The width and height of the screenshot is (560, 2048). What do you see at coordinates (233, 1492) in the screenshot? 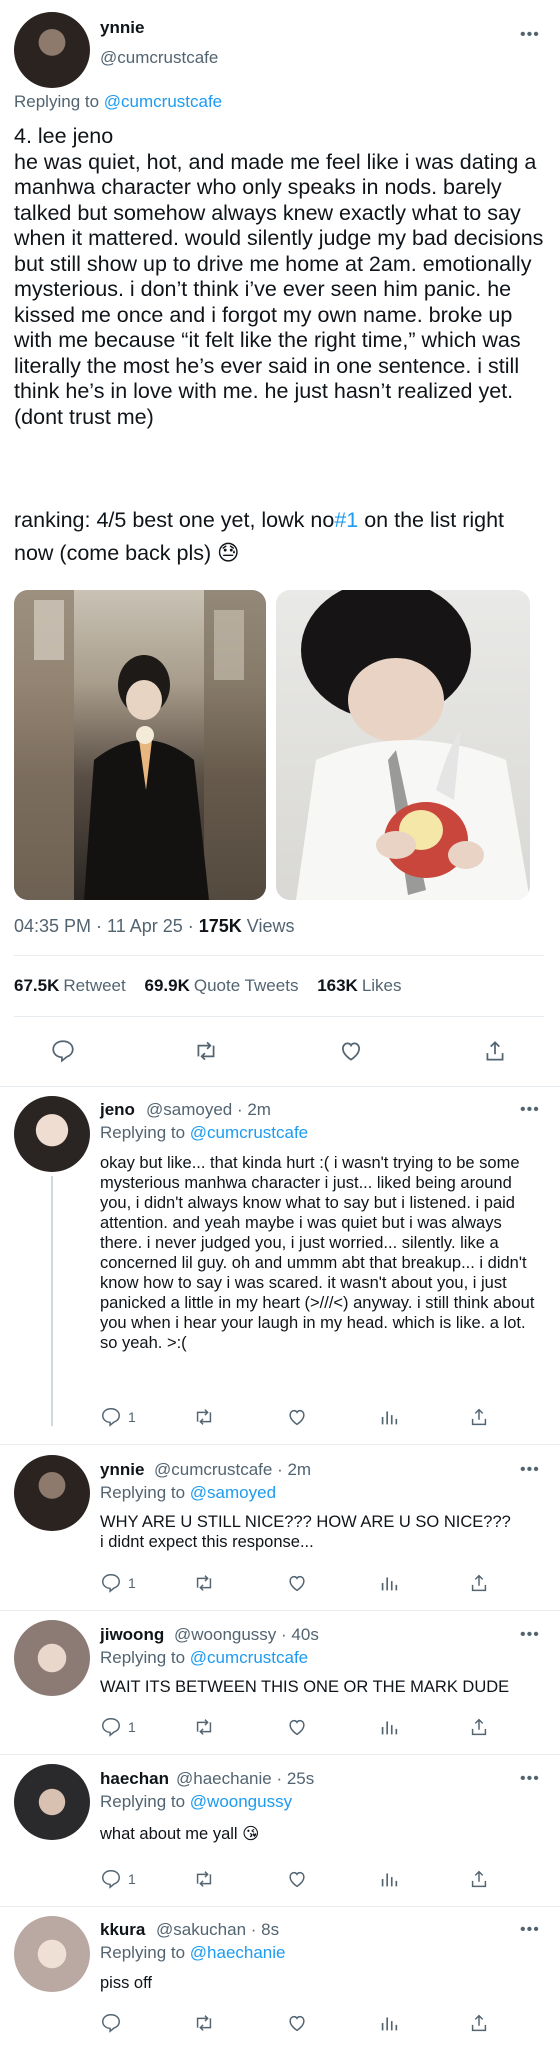
I see `replying-link: @samoyed` at bounding box center [233, 1492].